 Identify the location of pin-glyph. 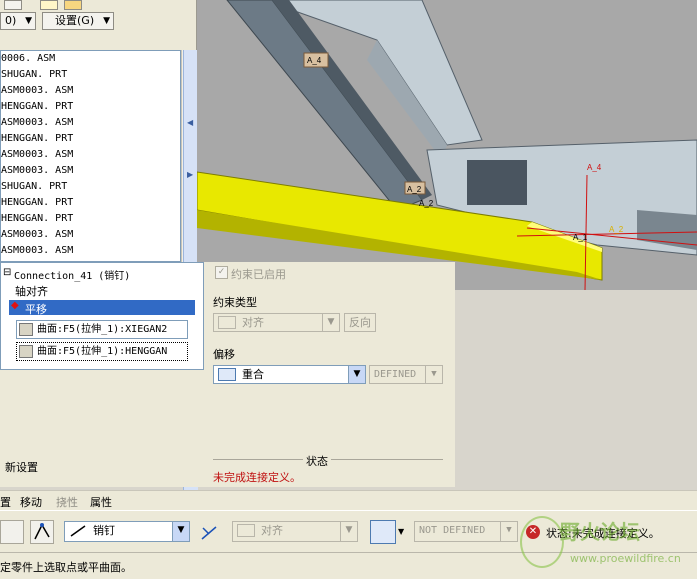
(78, 531).